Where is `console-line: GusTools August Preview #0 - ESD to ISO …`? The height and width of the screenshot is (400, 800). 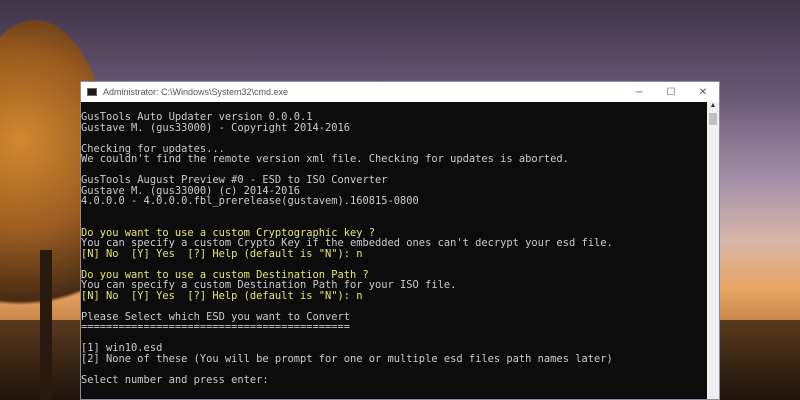 console-line: GusTools August Preview #0 - ESD to ISO … is located at coordinates (234, 180).